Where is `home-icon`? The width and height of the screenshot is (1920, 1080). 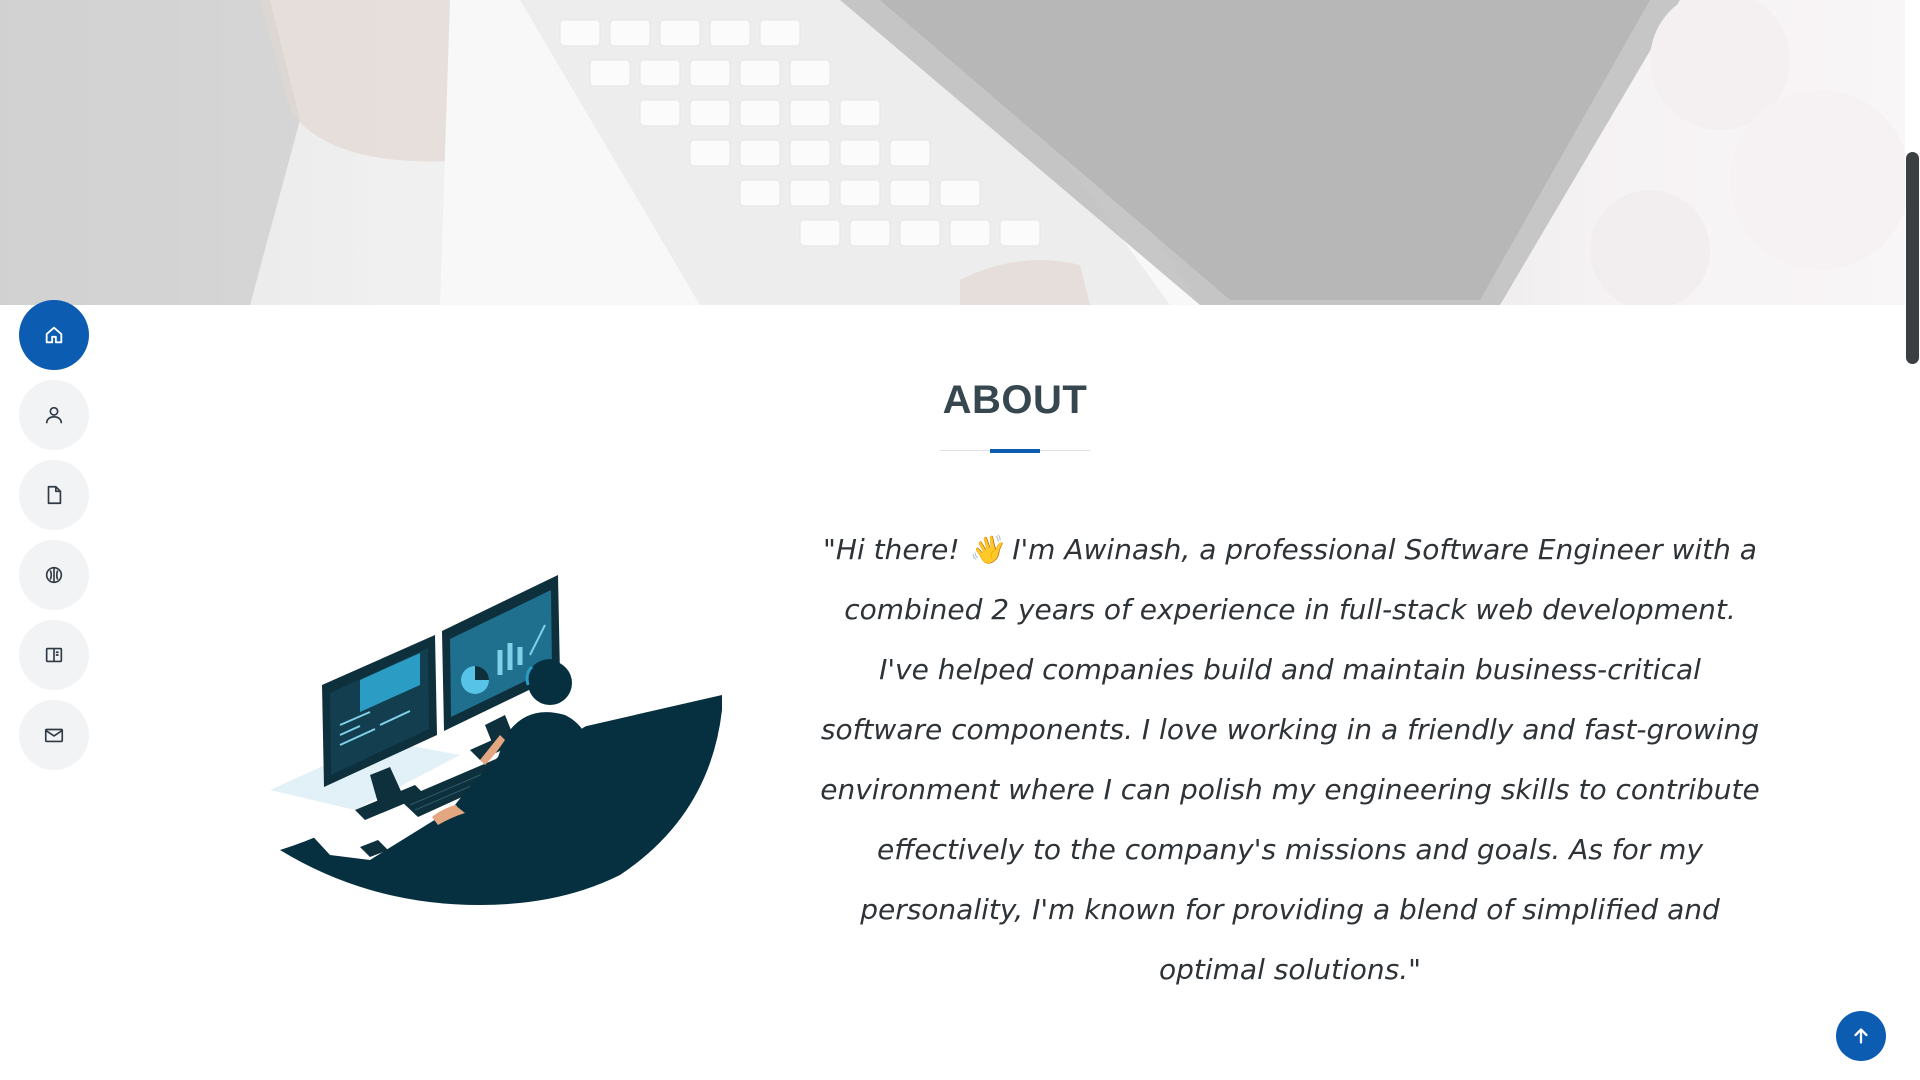 home-icon is located at coordinates (54, 335).